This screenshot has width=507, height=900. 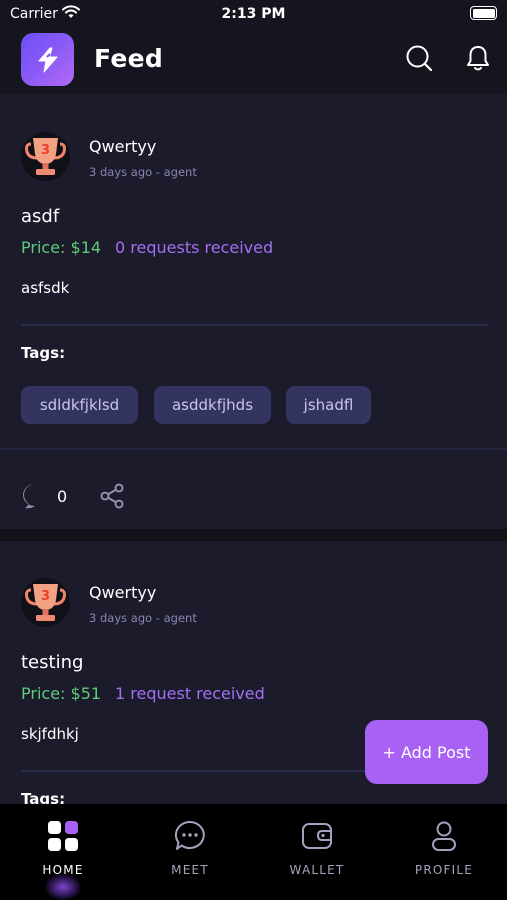 I want to click on comment-icon, so click(x=33, y=496).